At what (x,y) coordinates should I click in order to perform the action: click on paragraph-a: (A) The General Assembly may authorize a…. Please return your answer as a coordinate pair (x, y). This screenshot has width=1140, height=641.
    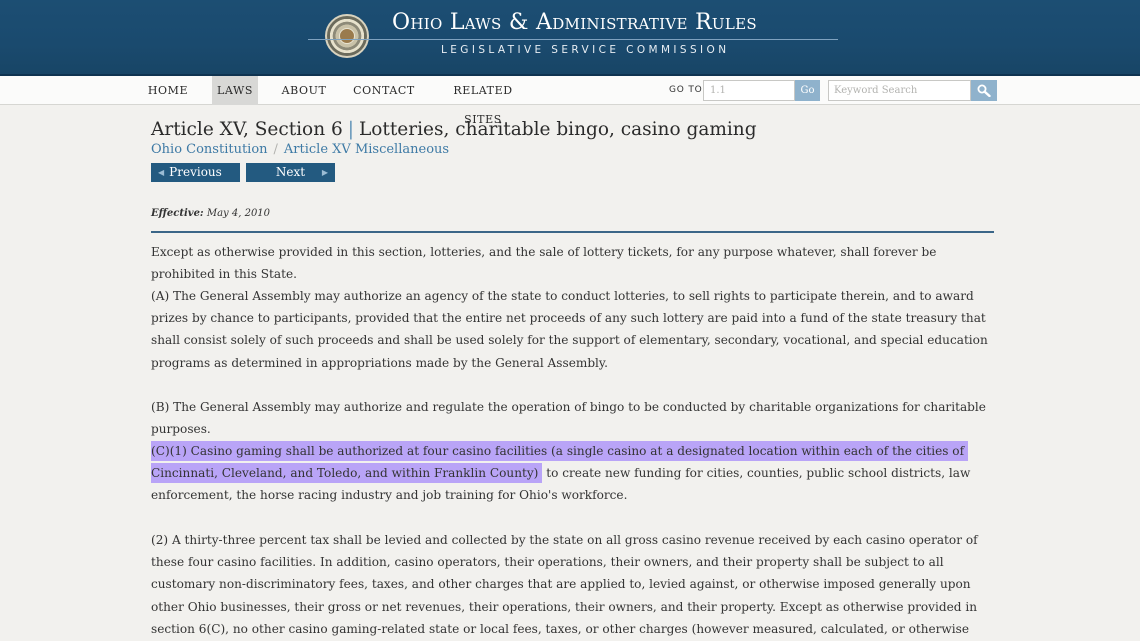
    Looking at the image, I should click on (569, 329).